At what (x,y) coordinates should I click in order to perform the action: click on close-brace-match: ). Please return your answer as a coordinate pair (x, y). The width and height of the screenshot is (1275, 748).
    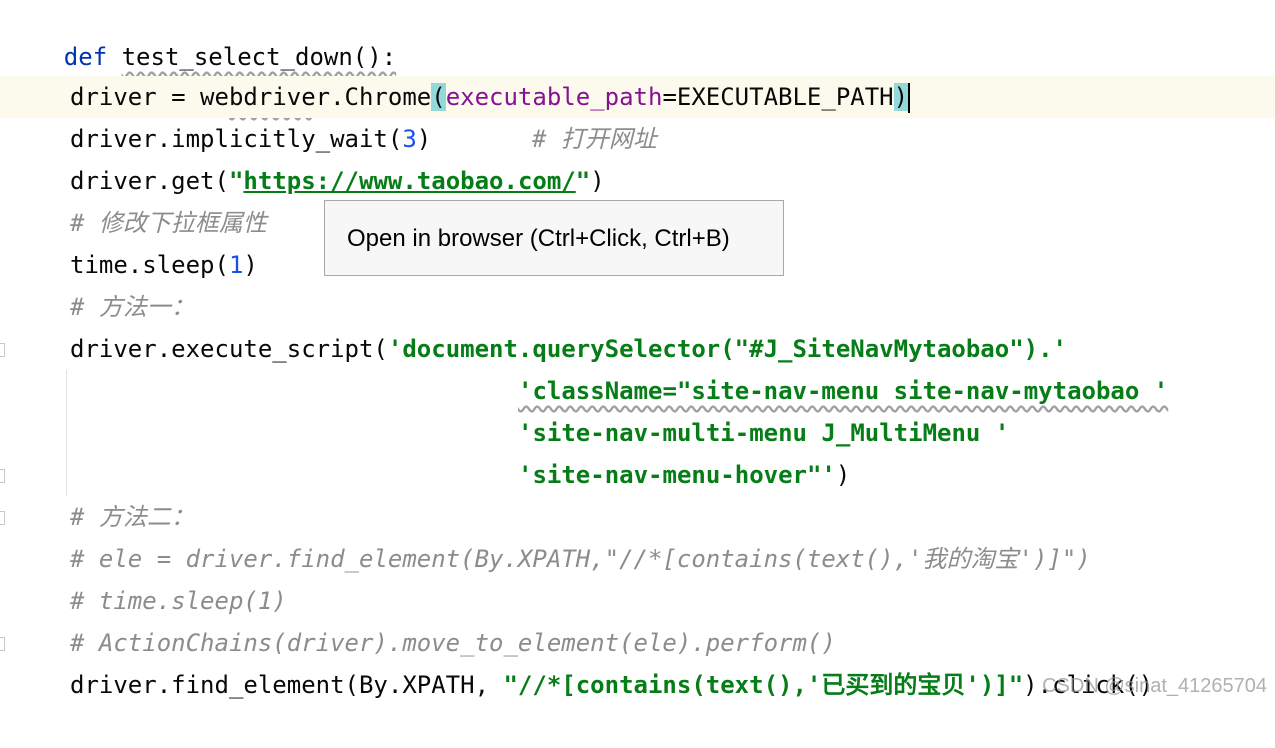
    Looking at the image, I should click on (901, 97).